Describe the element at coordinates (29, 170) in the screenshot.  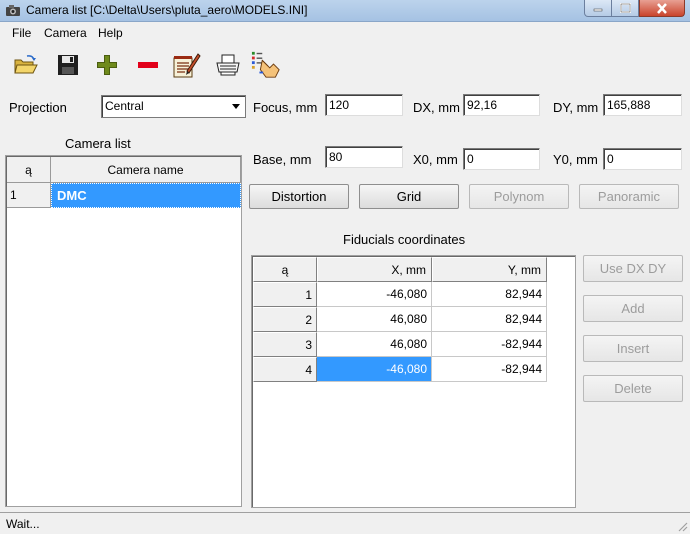
I see `camera-col-number: ą` at that location.